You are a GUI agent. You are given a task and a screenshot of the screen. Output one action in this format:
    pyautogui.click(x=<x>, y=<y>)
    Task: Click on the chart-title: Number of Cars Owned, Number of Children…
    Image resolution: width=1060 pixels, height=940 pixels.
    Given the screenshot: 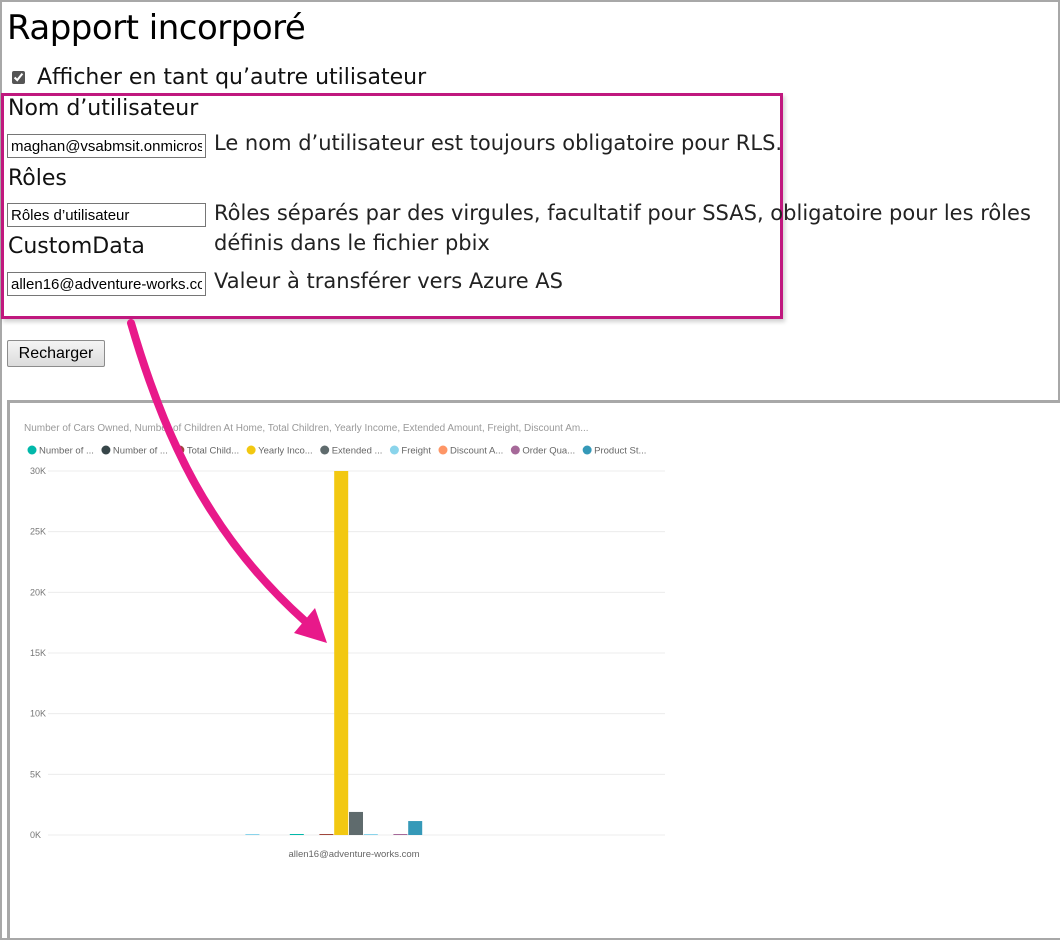 What is the action you would take?
    pyautogui.click(x=306, y=428)
    